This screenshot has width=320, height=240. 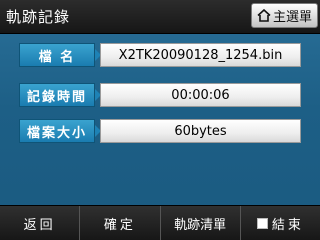 I want to click on file-size-value: 60bytes, so click(x=200, y=131).